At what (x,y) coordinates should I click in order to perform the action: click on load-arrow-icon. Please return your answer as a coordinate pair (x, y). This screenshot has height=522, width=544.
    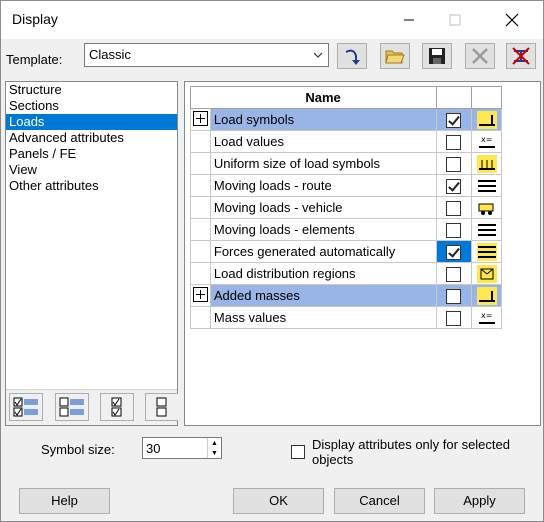
    Looking at the image, I should click on (352, 57).